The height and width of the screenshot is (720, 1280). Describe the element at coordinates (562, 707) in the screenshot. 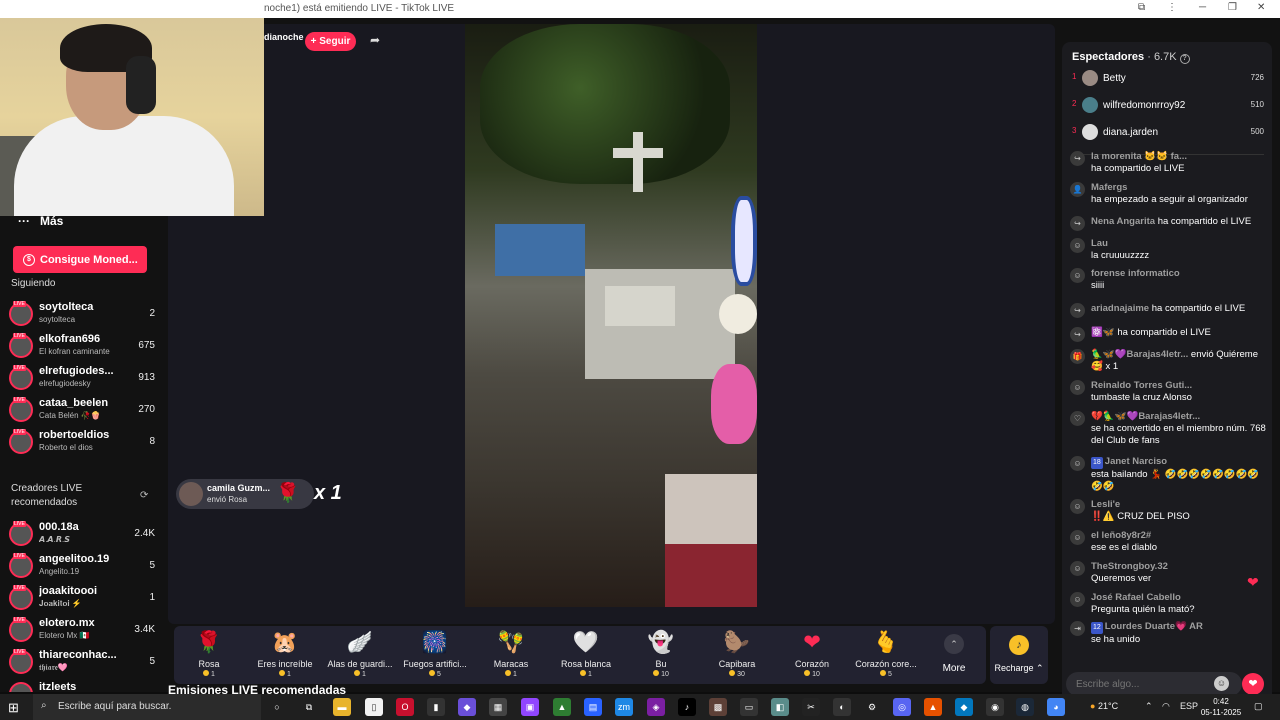

I see `drive-icon: ▲` at that location.